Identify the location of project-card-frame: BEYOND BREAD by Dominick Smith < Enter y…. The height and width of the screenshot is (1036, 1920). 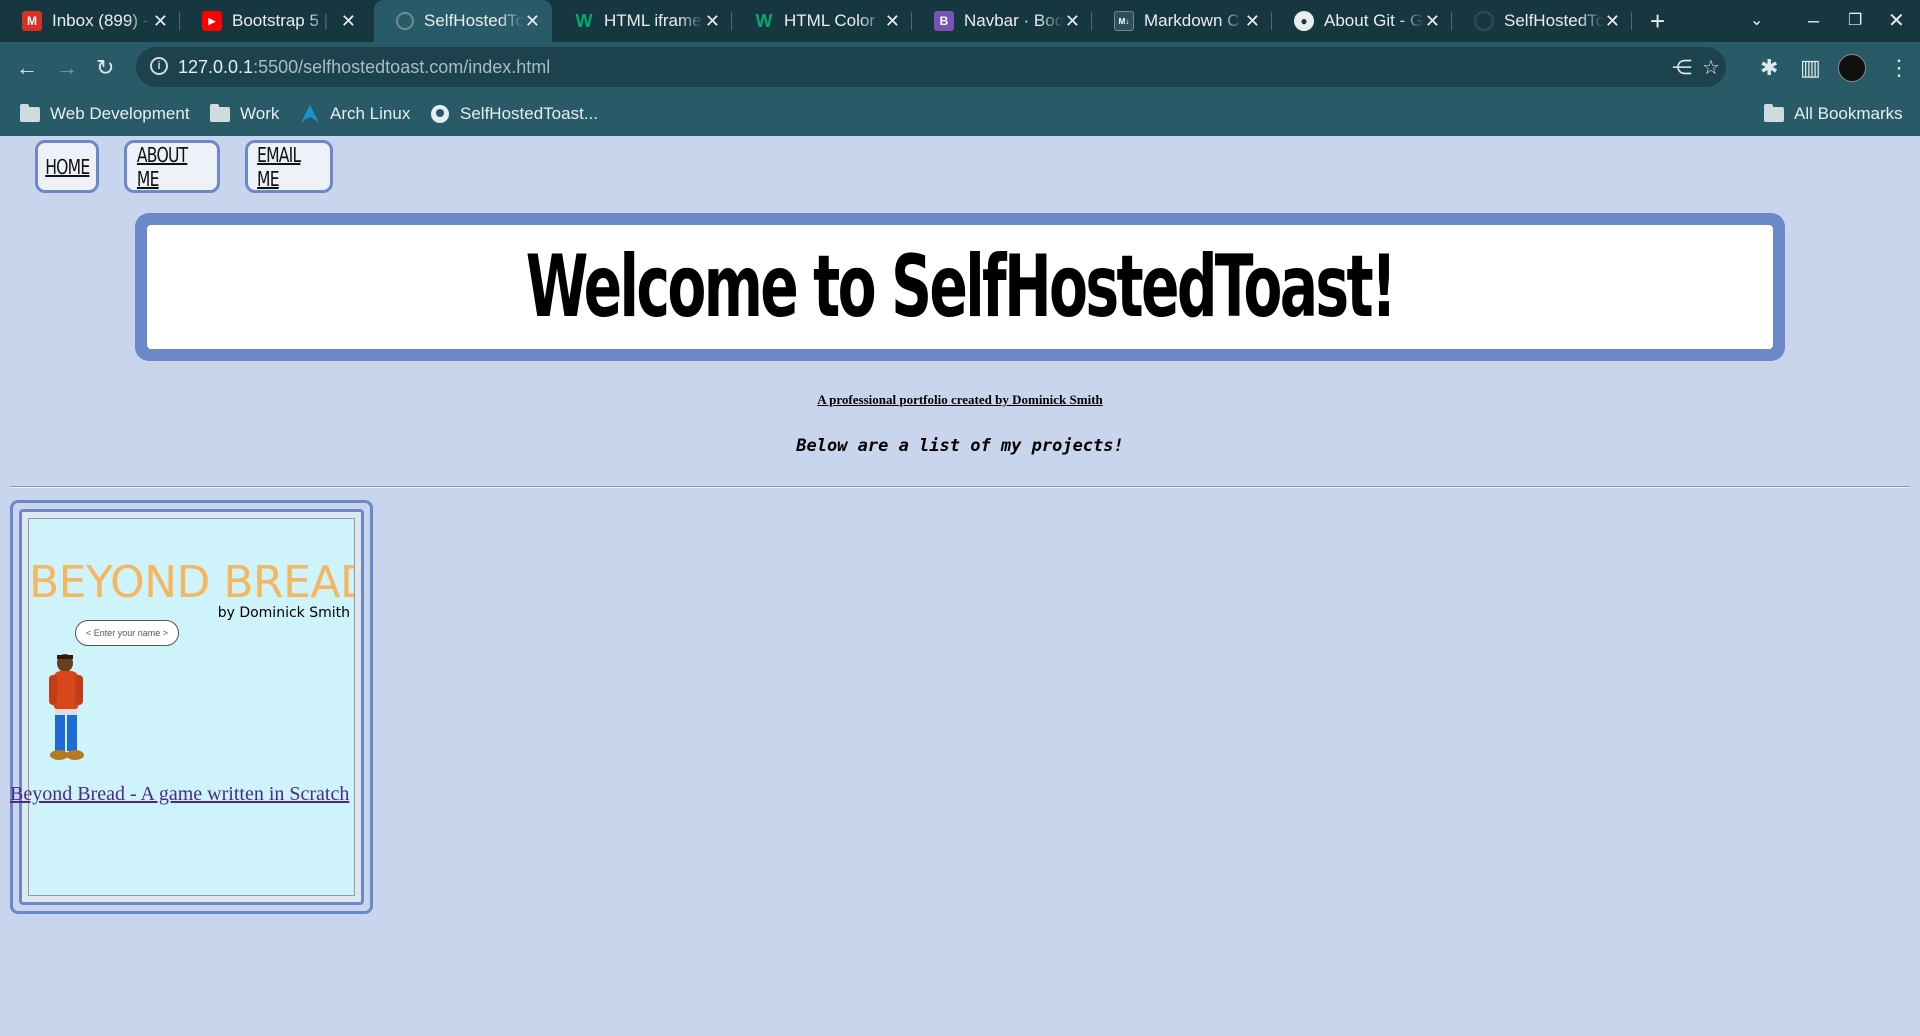
(191, 707).